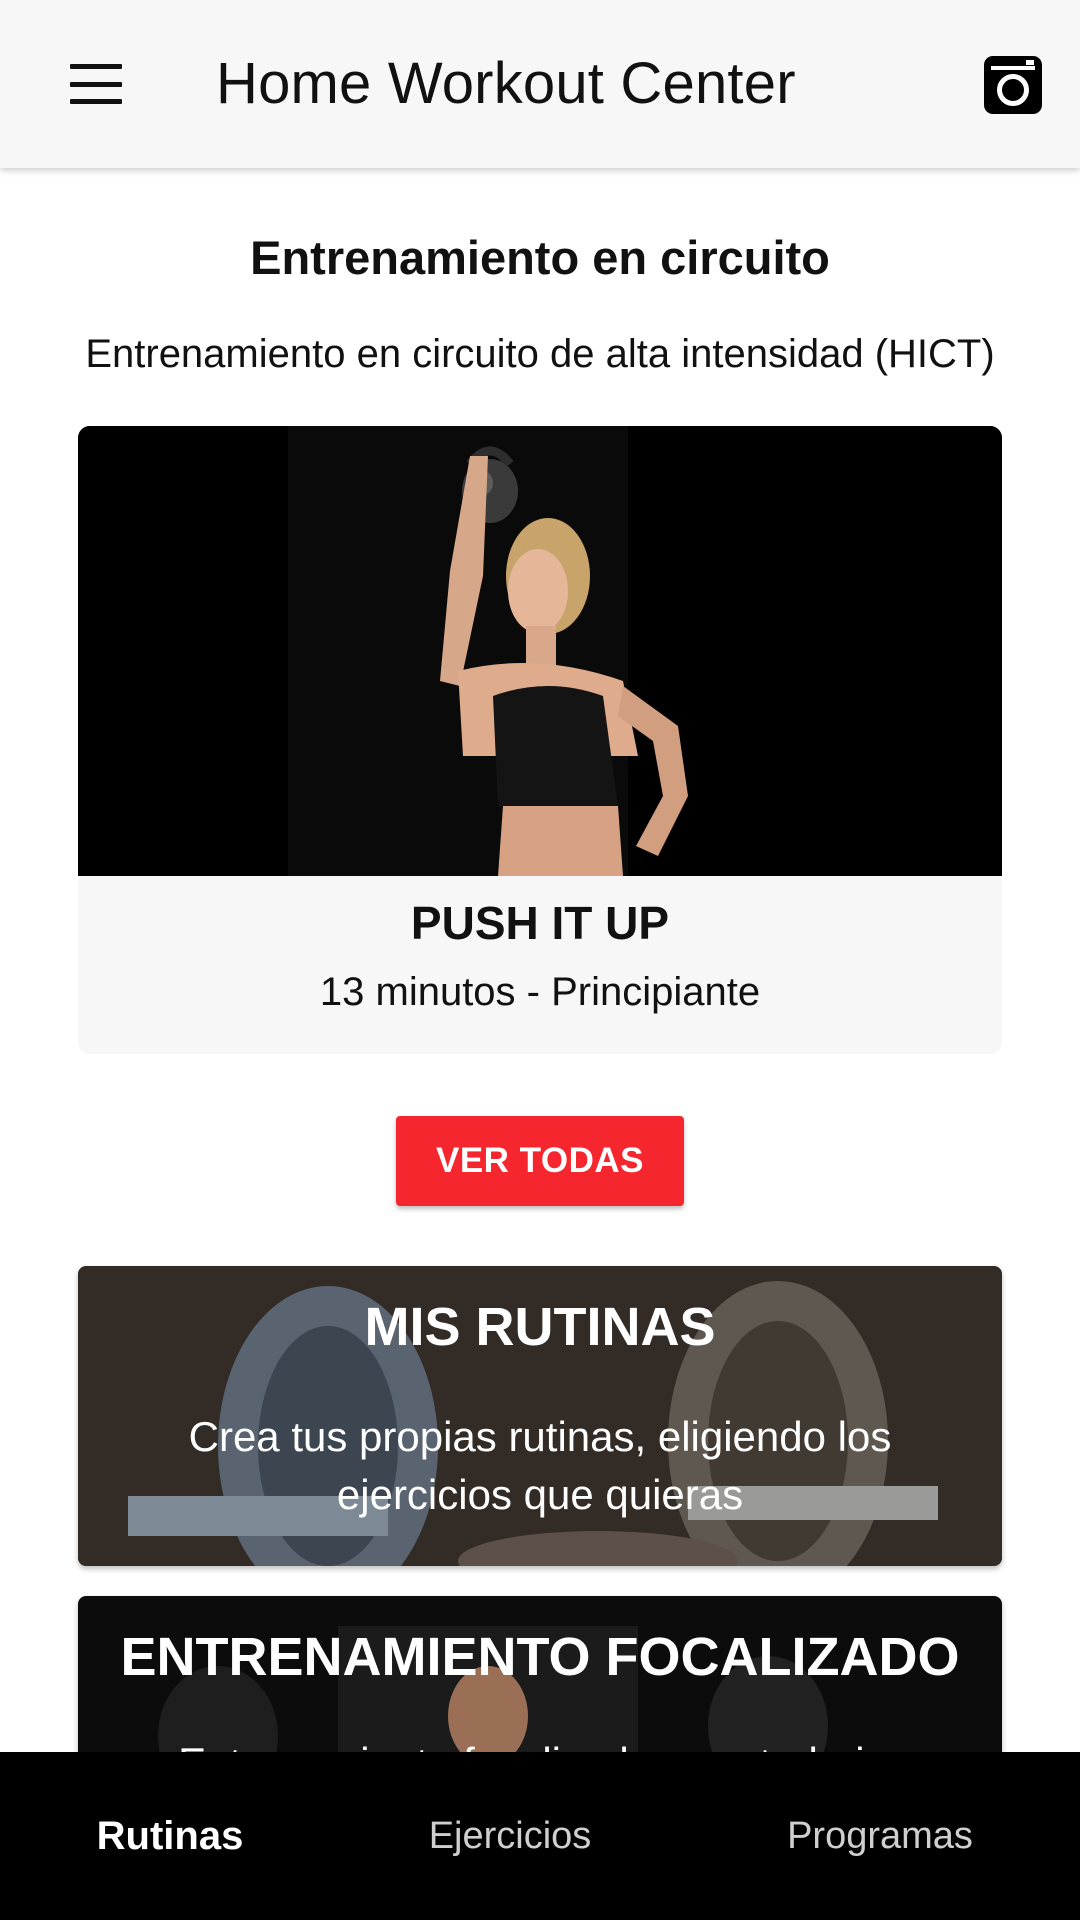 The width and height of the screenshot is (1080, 1920). Describe the element at coordinates (540, 257) in the screenshot. I see `section-title: Entrenamiento en circuito` at that location.